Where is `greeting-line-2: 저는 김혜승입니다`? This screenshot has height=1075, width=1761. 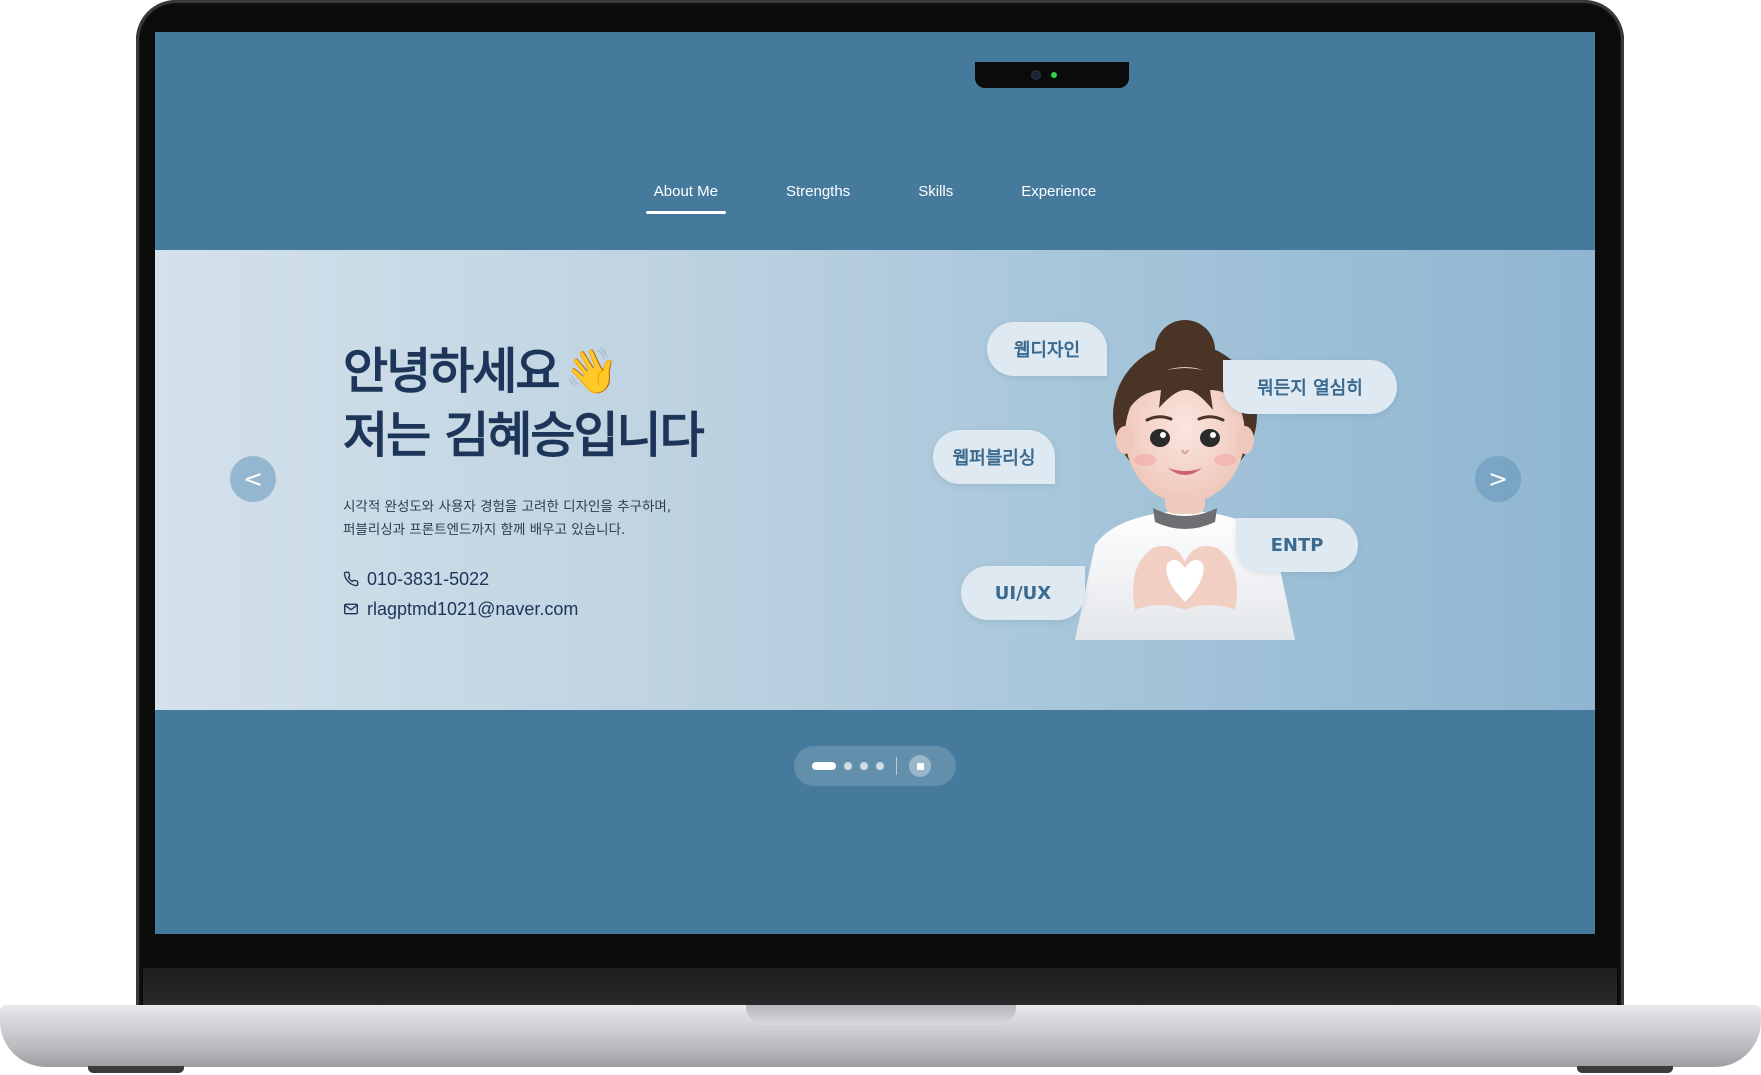 greeting-line-2: 저는 김혜승입니다 is located at coordinates (524, 435).